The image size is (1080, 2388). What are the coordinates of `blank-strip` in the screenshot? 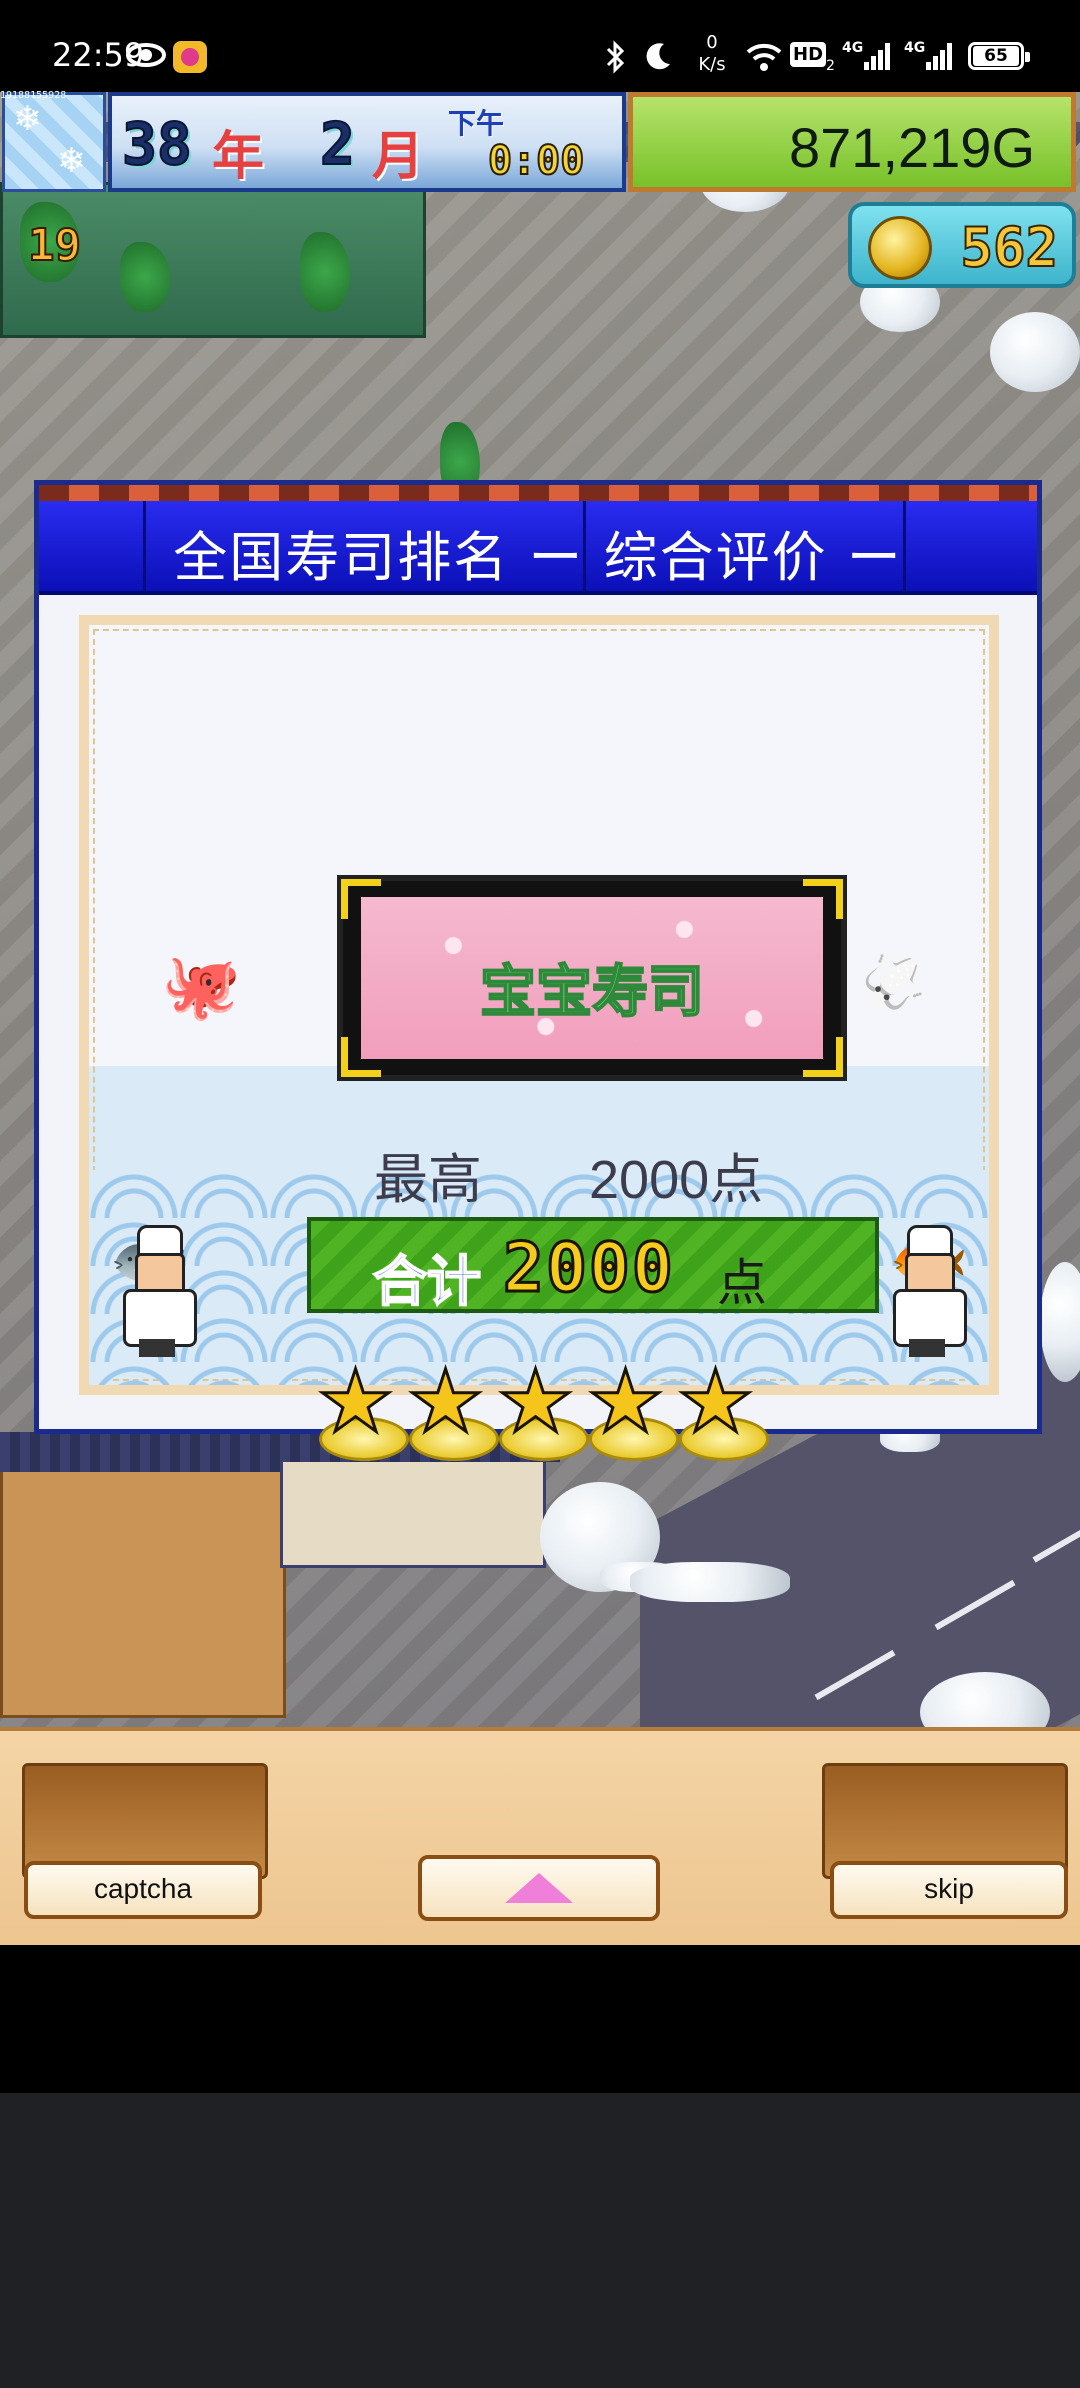 It's located at (540, 2019).